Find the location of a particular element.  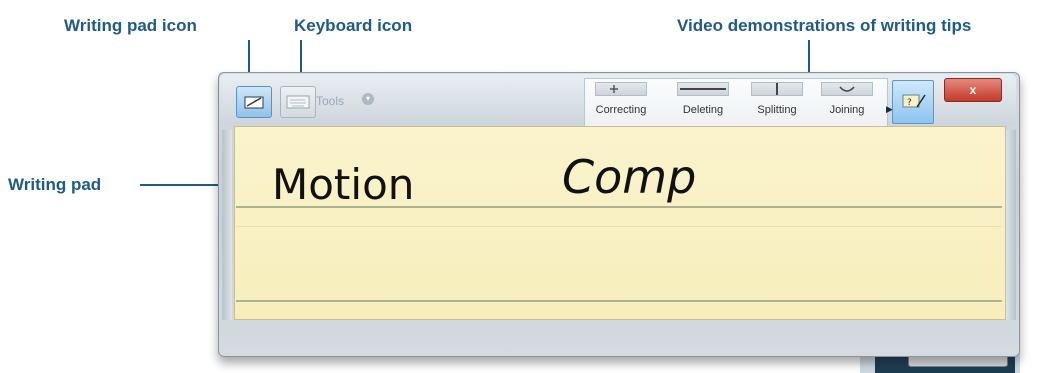

writing-pad-button is located at coordinates (254, 102).